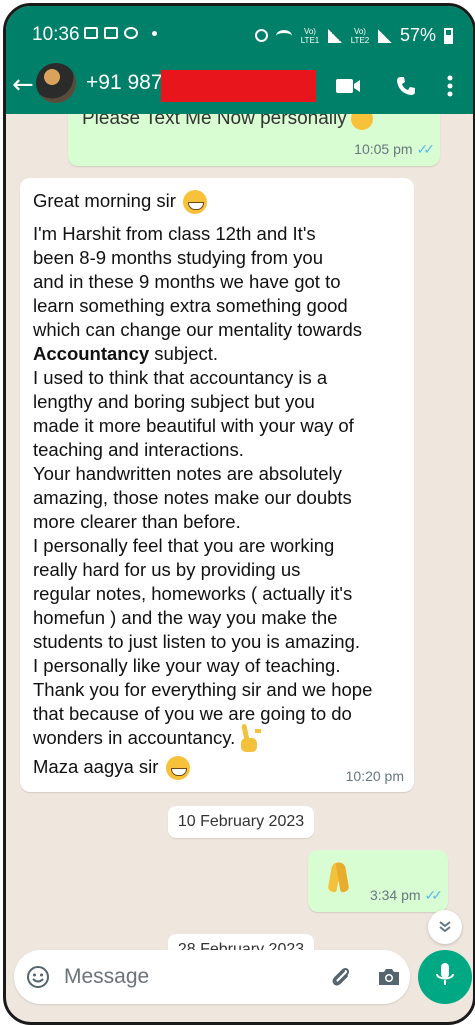 The image size is (475, 1025). I want to click on line-text: subject., so click(184, 353).